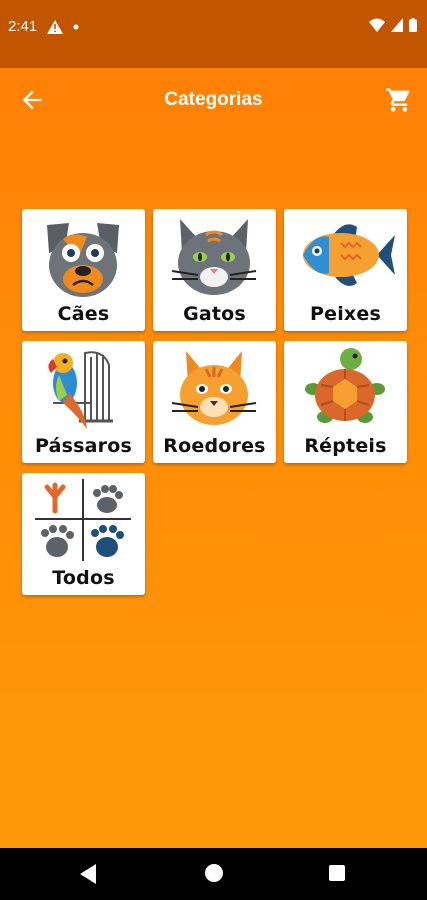 Image resolution: width=427 pixels, height=900 pixels. I want to click on page-title: Categorias, so click(213, 99).